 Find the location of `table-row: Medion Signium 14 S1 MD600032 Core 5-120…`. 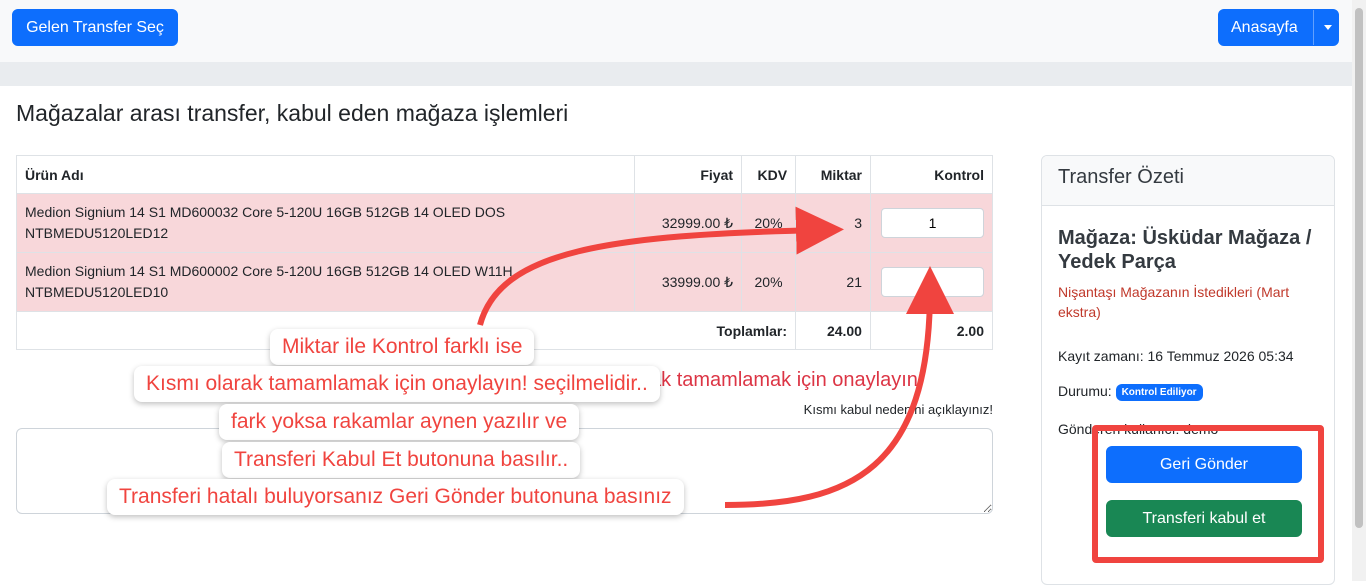

table-row: Medion Signium 14 S1 MD600032 Core 5-120… is located at coordinates (504, 223).